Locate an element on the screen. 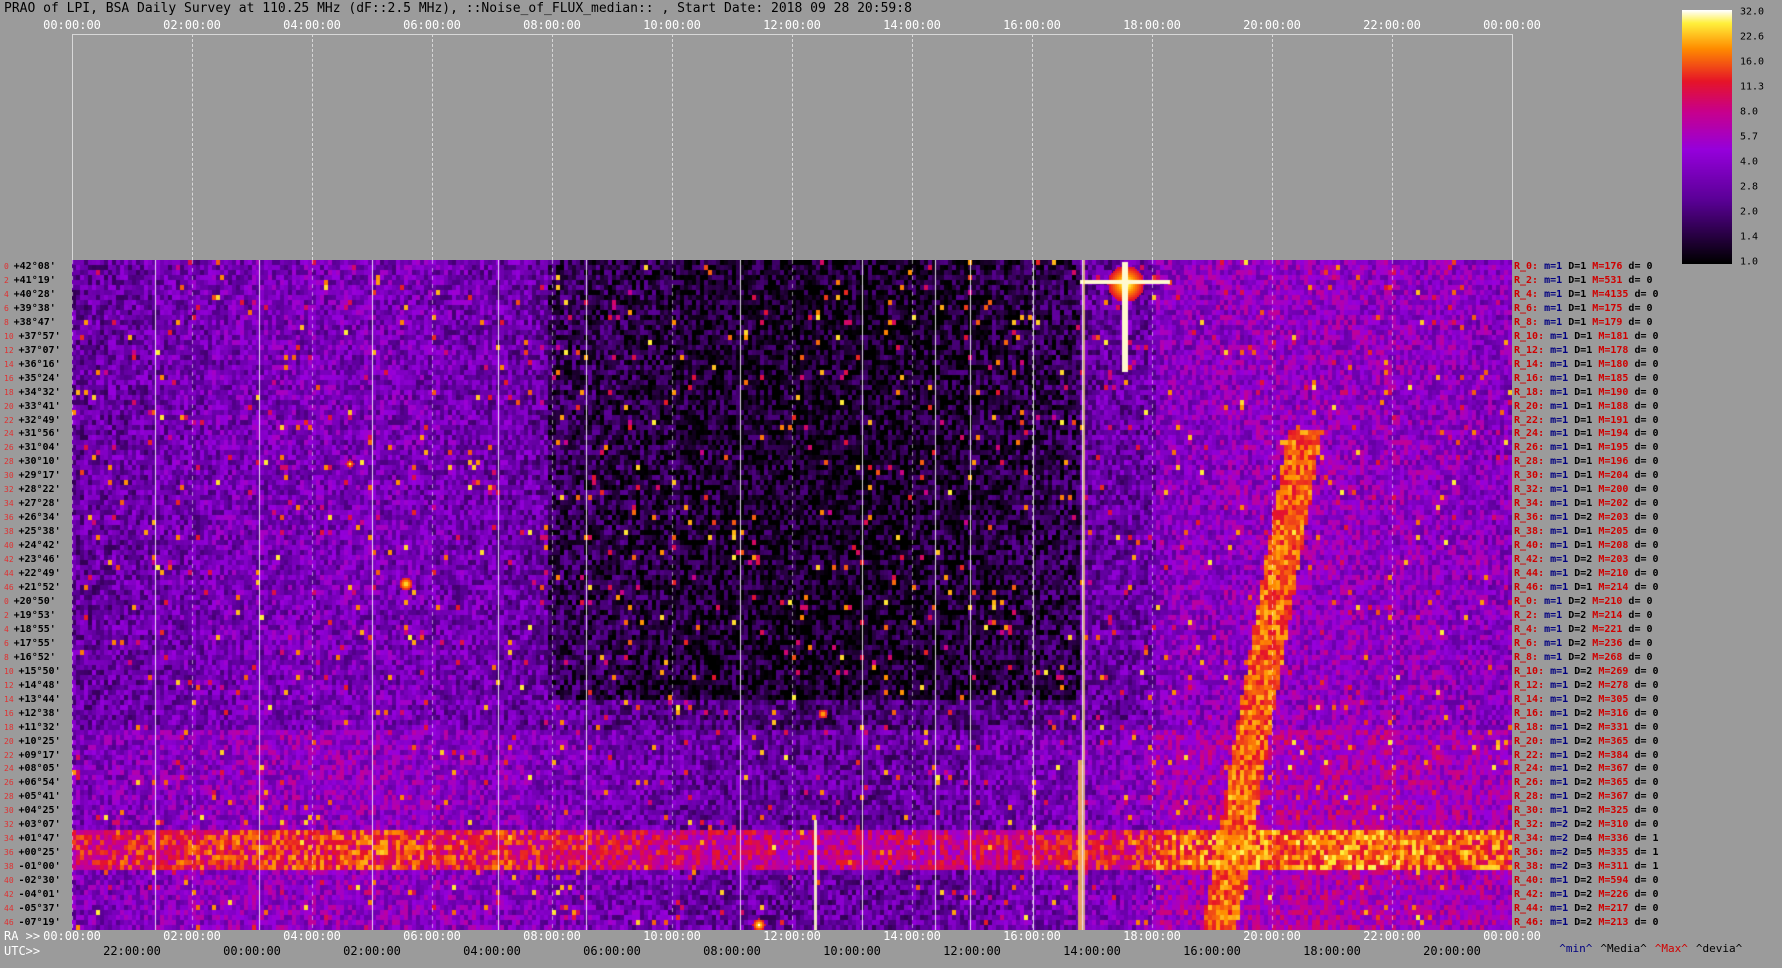 This screenshot has width=1782, height=968. stat-rn: R_44: is located at coordinates (1532, 909).